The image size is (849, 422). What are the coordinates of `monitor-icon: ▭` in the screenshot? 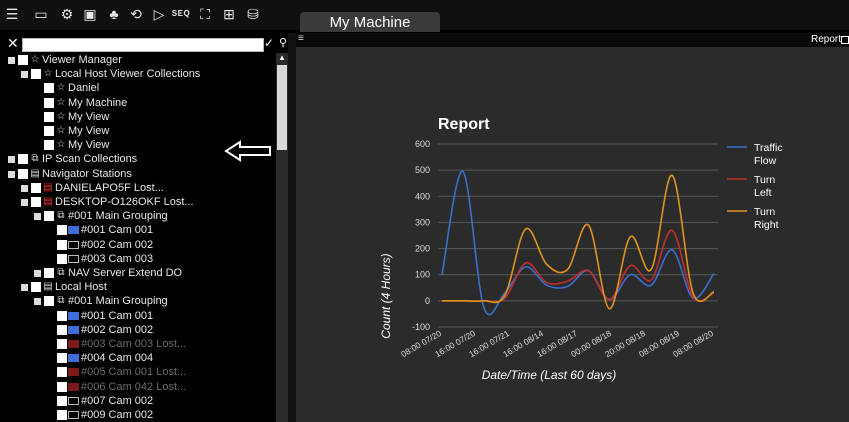 It's located at (41, 14).